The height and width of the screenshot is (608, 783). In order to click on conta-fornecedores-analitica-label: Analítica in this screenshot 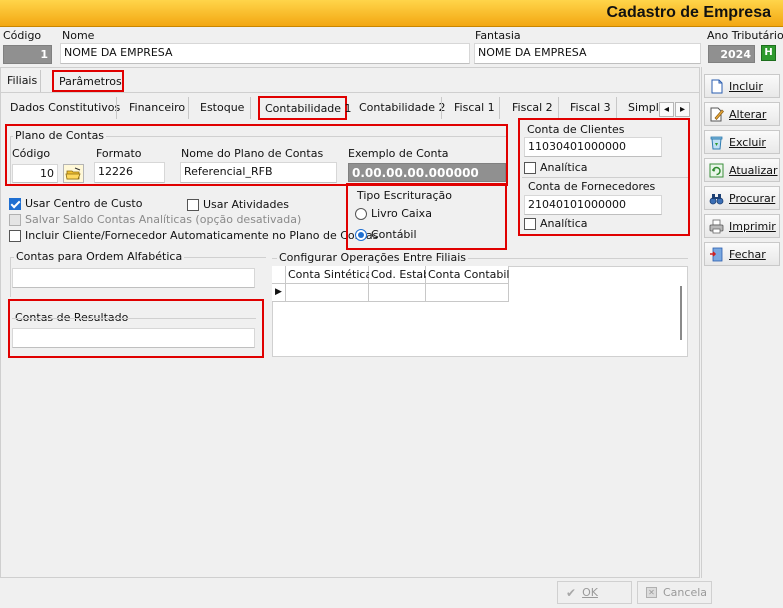, I will do `click(564, 223)`.